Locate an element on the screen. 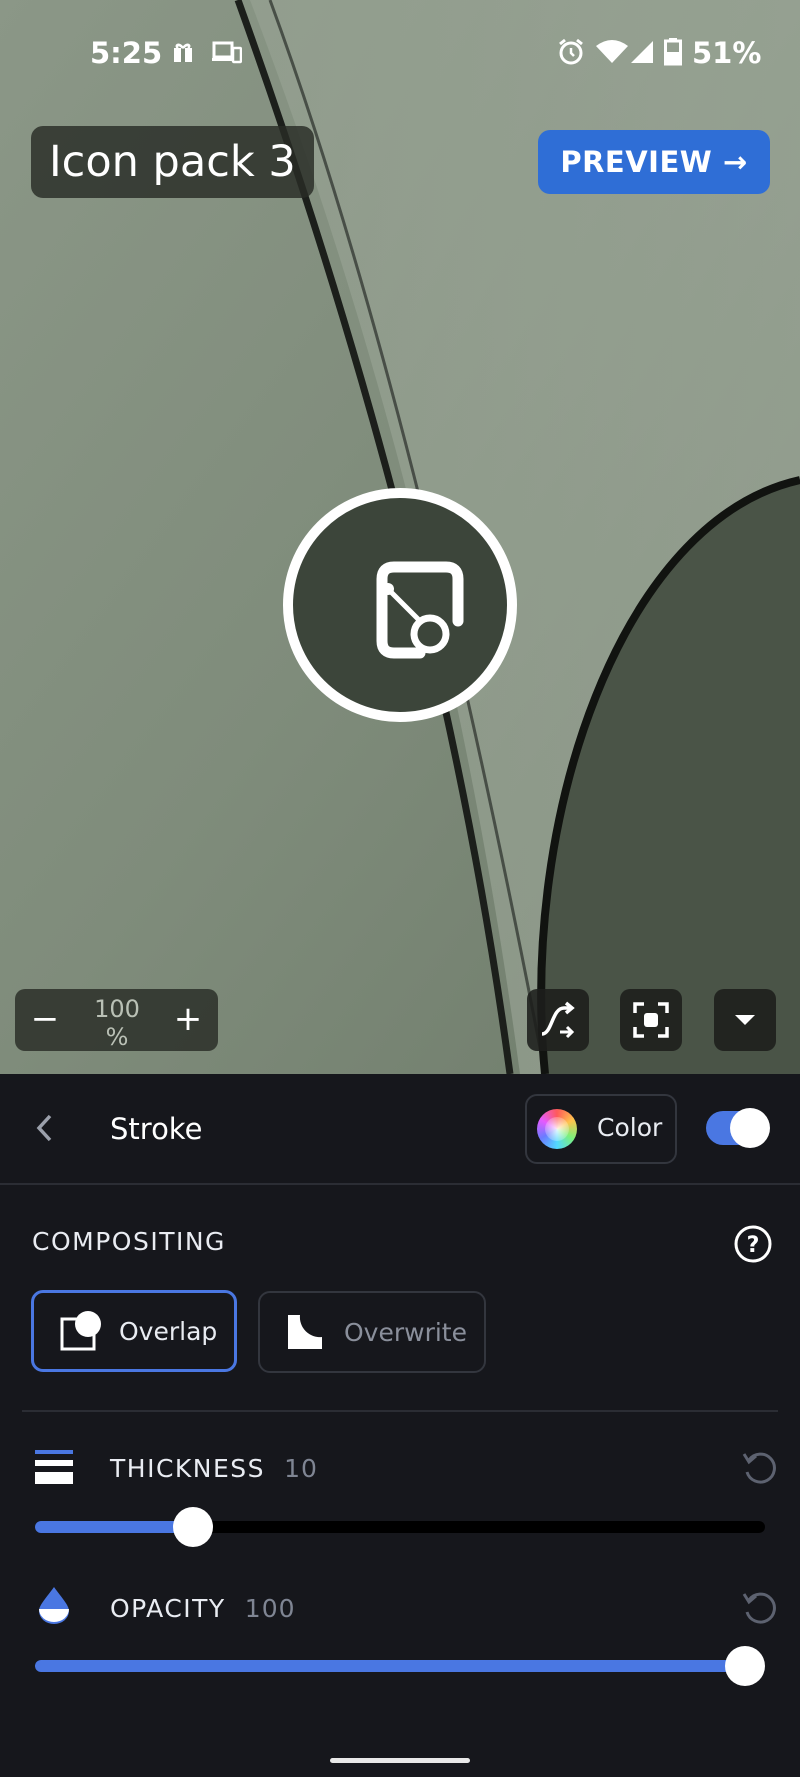  path-route-icon is located at coordinates (558, 1020).